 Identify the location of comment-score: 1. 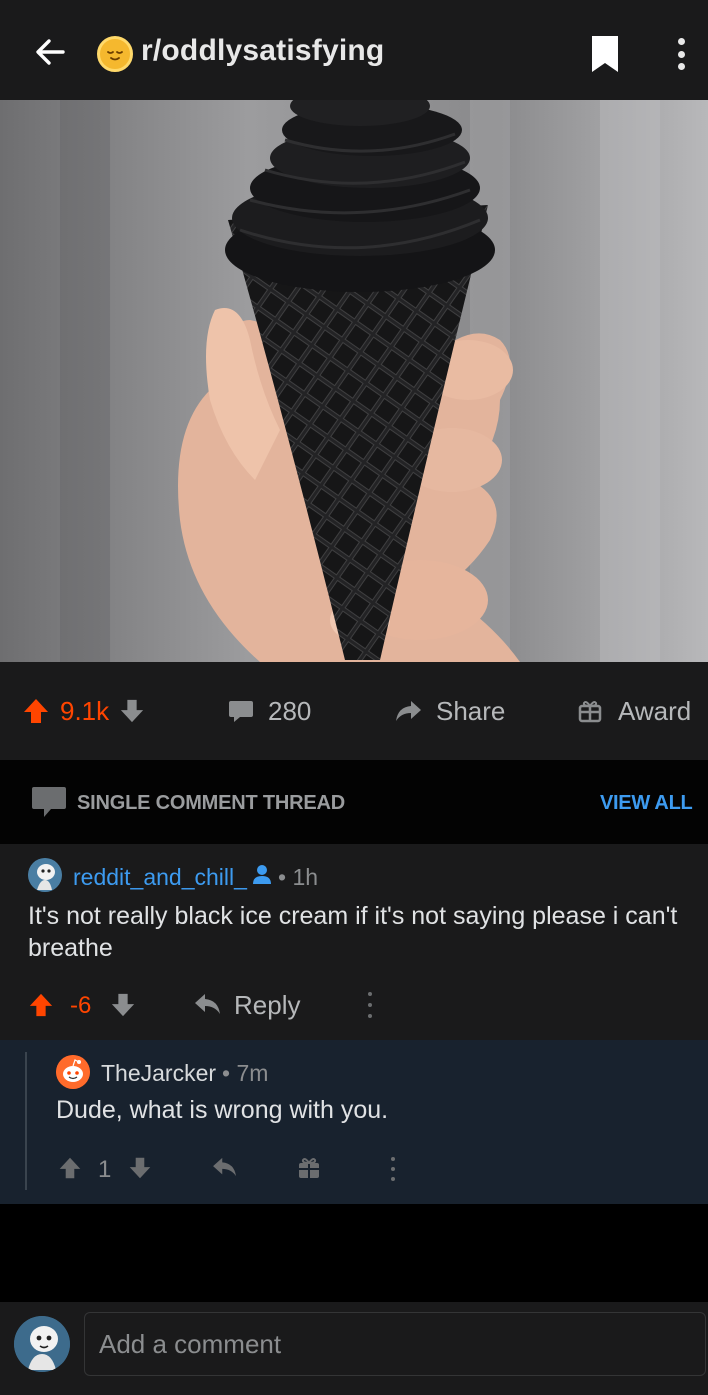
(105, 1169).